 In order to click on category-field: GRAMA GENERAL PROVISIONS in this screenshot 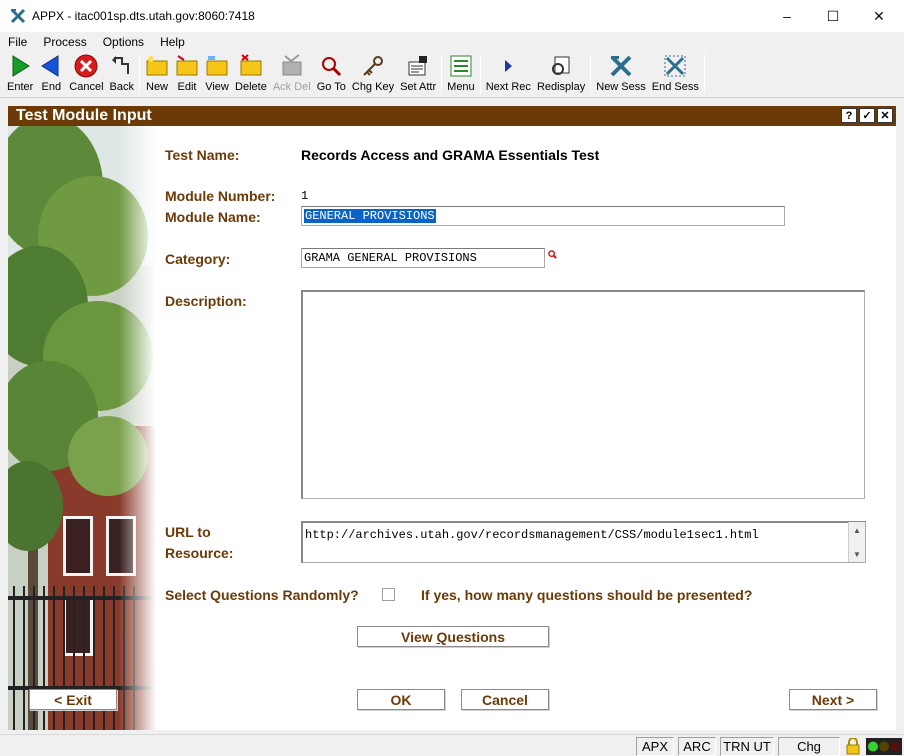, I will do `click(423, 258)`.